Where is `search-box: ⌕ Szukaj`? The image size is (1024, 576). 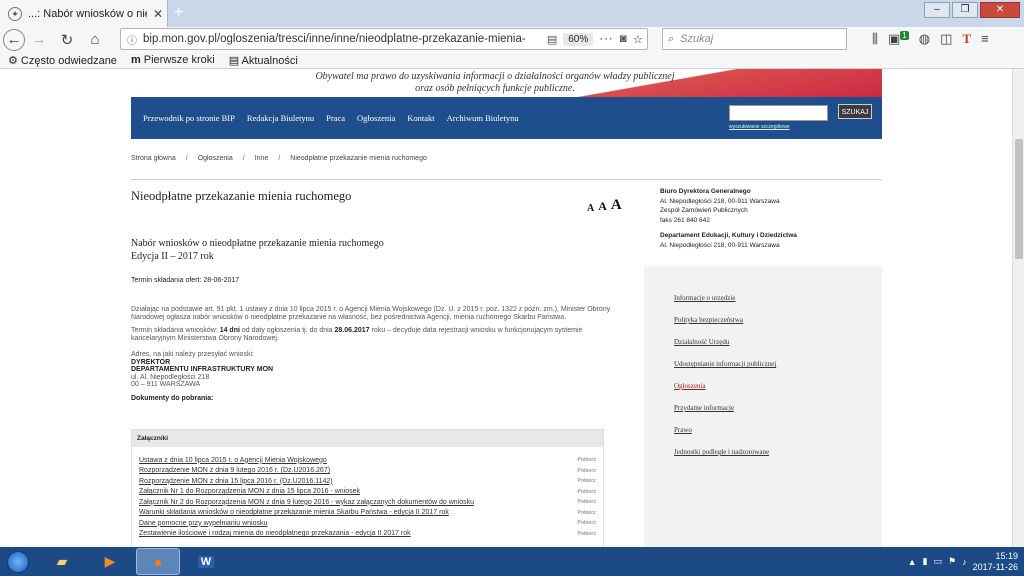
search-box: ⌕ Szukaj is located at coordinates (754, 39).